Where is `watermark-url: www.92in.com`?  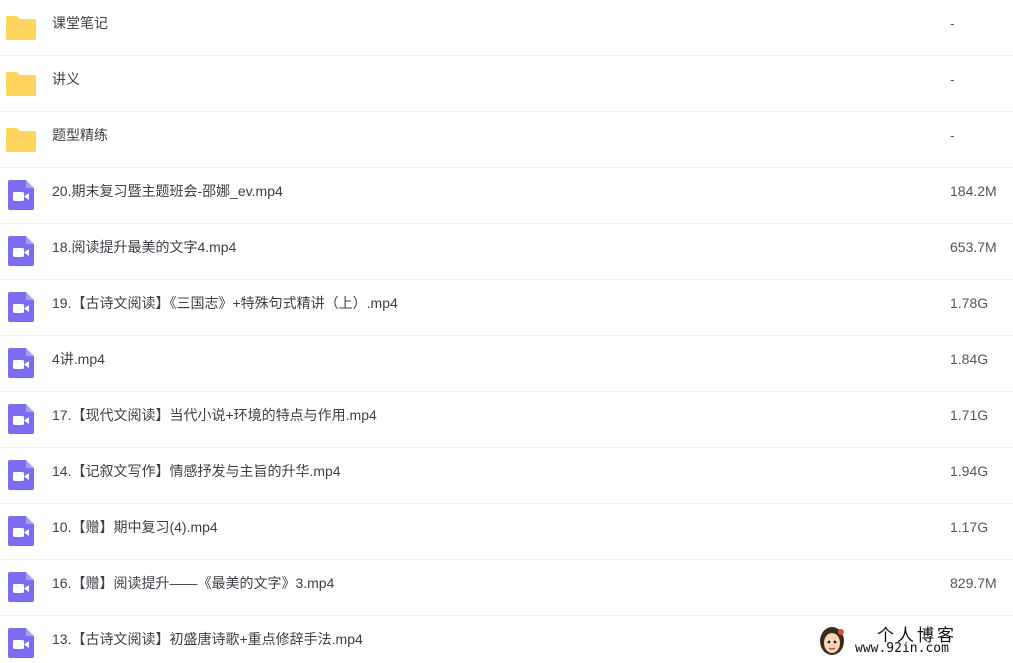 watermark-url: www.92in.com is located at coordinates (902, 648).